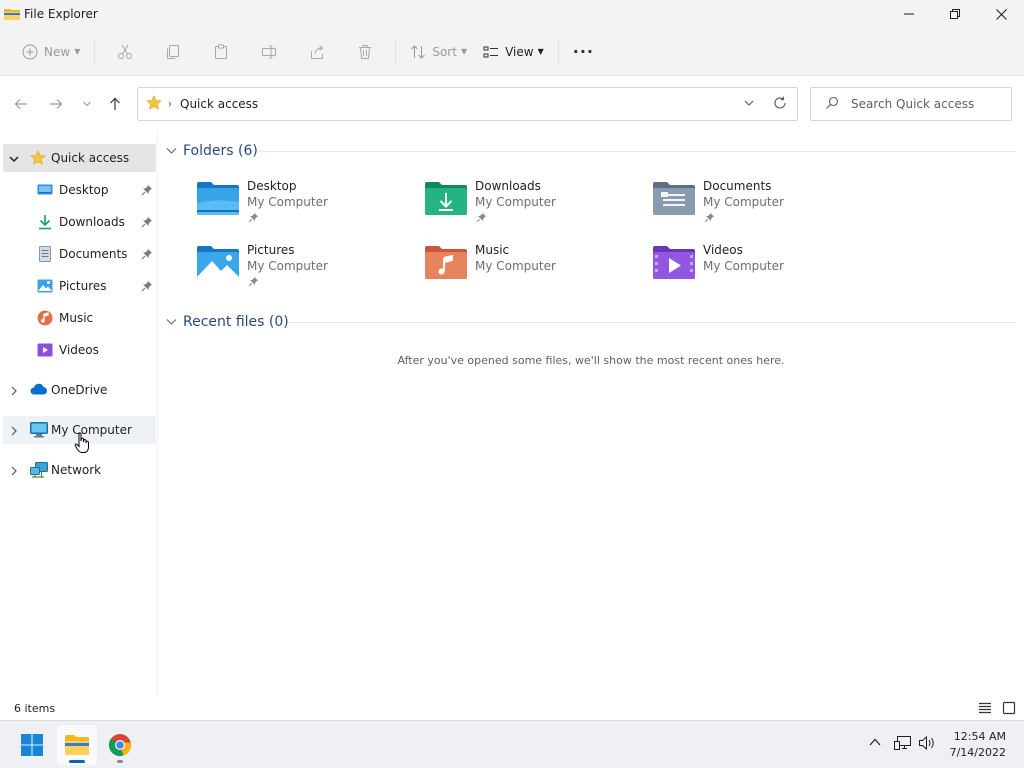 This screenshot has width=1024, height=768. What do you see at coordinates (120, 745) in the screenshot?
I see `taskbar-chrome-button` at bounding box center [120, 745].